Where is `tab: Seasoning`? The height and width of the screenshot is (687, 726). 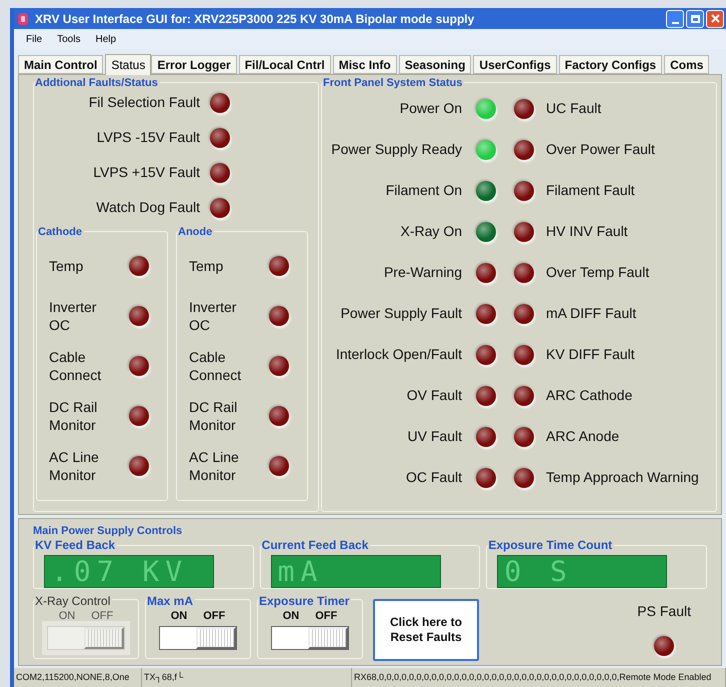 tab: Seasoning is located at coordinates (435, 64).